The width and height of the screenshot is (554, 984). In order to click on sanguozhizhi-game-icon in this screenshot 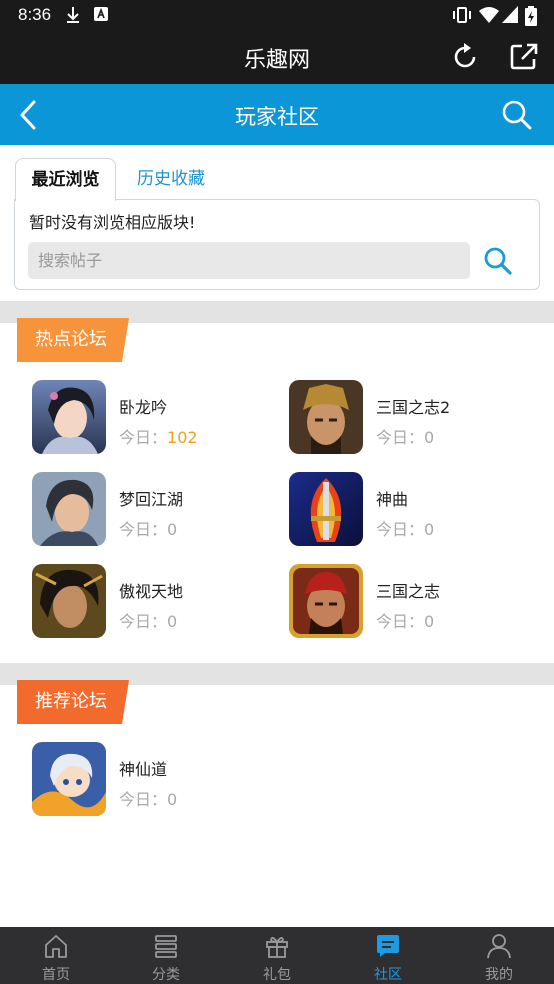, I will do `click(326, 601)`.